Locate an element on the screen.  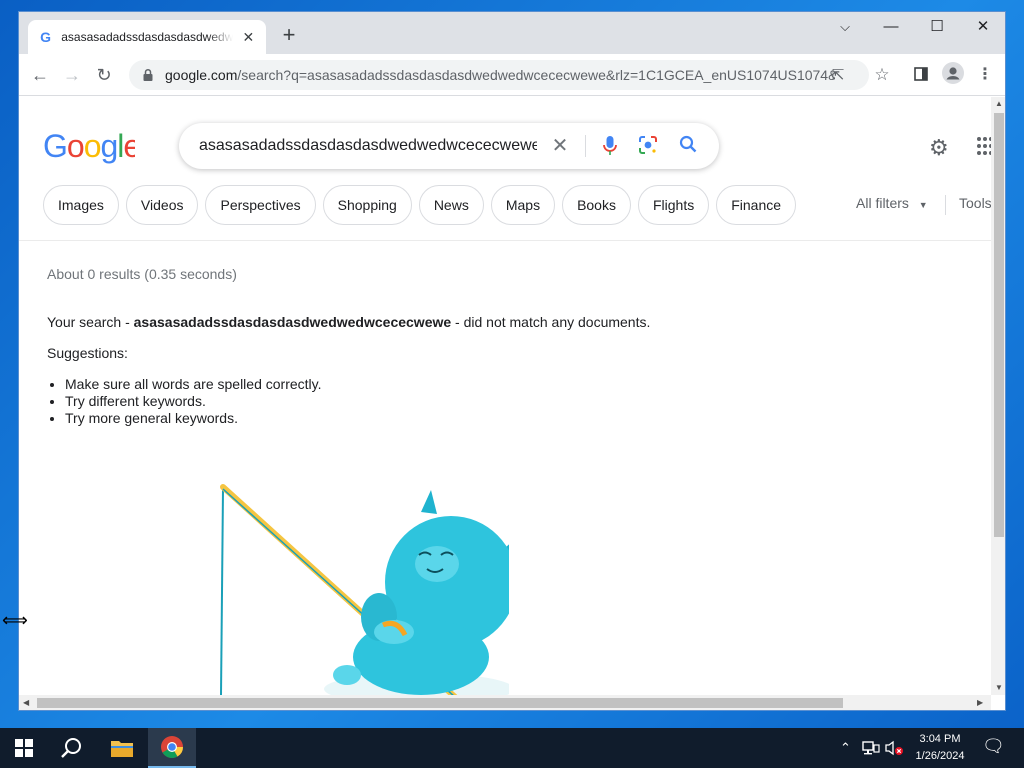
horizontal-scrollbar: ◀ ▶ is located at coordinates (505, 702).